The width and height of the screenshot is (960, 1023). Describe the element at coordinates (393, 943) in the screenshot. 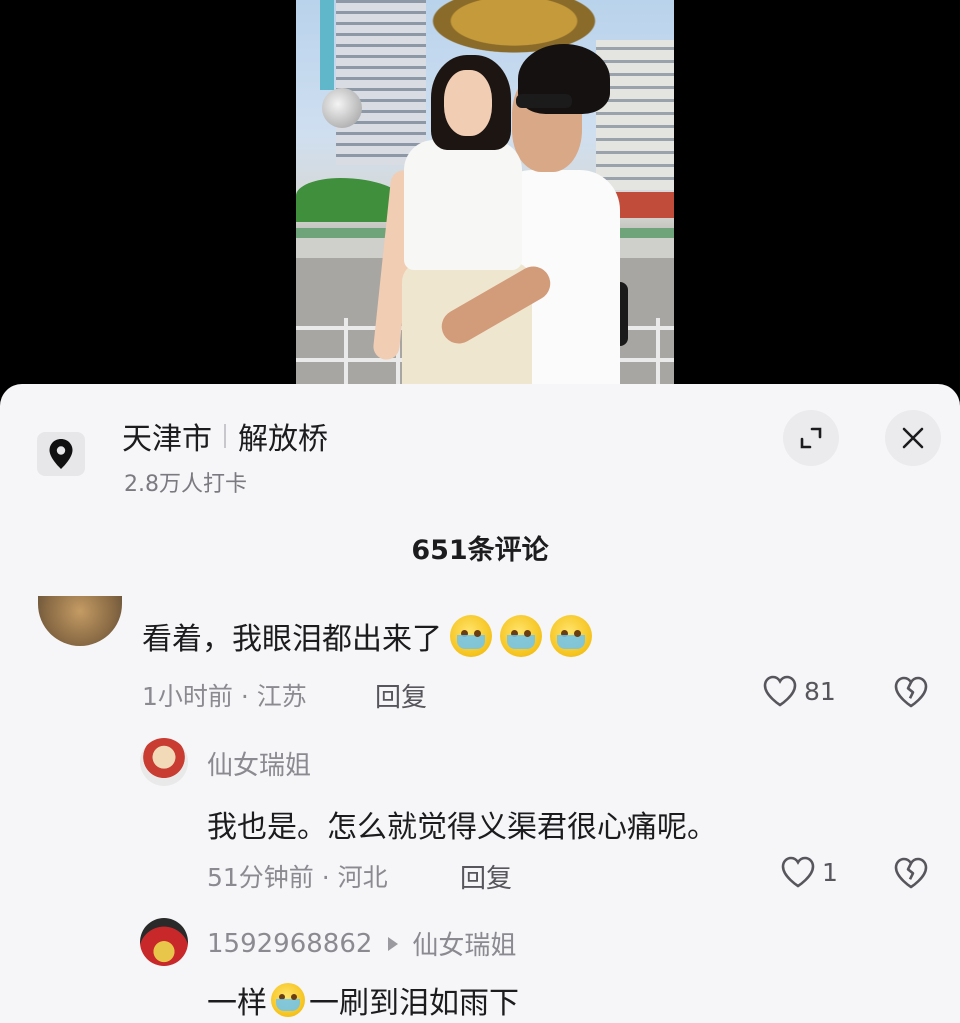

I see `reply-arrow-icon` at that location.